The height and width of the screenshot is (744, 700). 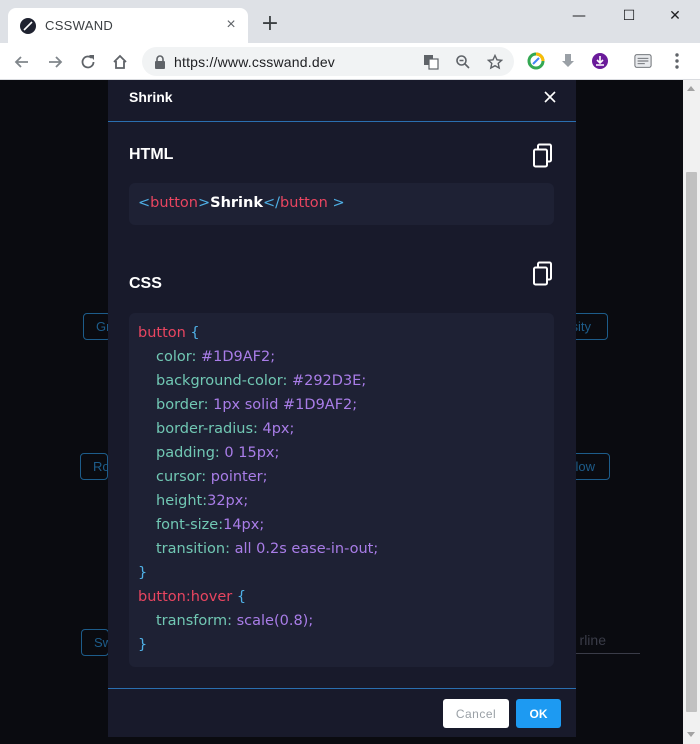 I want to click on background-button: Sw, so click(x=95, y=642).